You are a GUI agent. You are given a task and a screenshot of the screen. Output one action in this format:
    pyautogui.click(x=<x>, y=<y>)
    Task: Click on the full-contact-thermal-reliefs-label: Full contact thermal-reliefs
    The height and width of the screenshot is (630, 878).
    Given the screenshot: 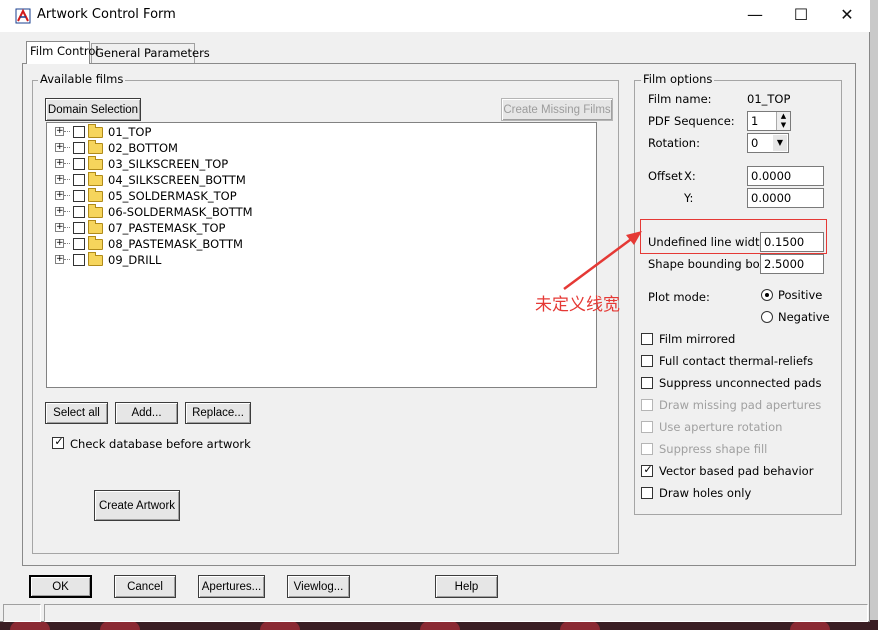 What is the action you would take?
    pyautogui.click(x=736, y=361)
    